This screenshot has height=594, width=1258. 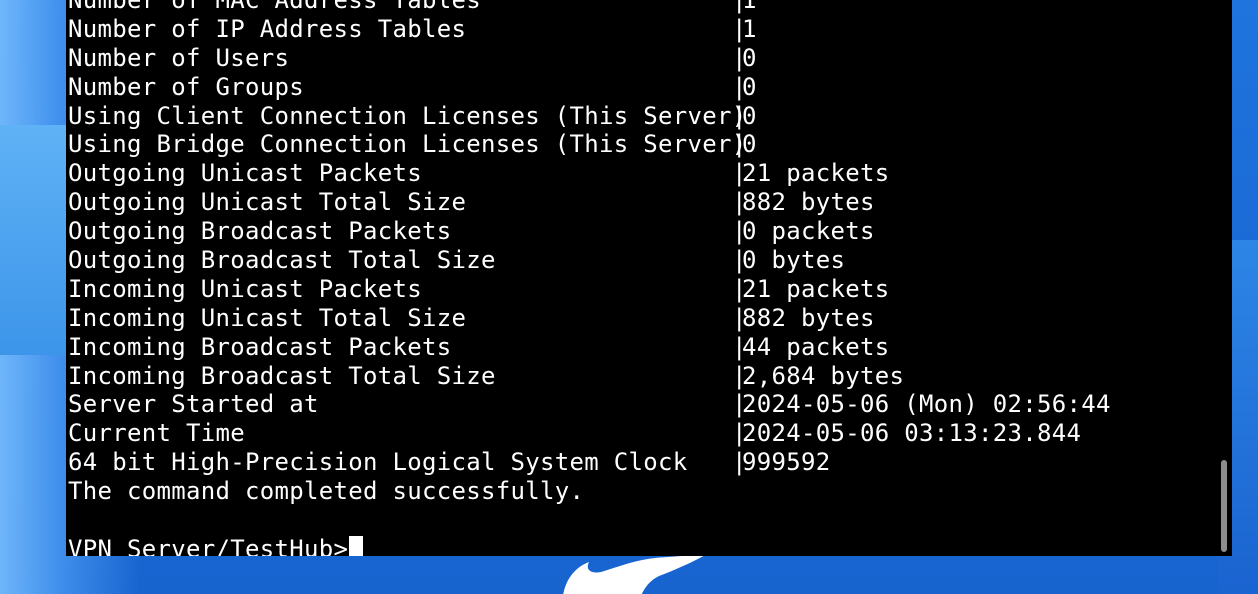 What do you see at coordinates (274, 7) in the screenshot?
I see `row-label: Number of MAC Address Tables` at bounding box center [274, 7].